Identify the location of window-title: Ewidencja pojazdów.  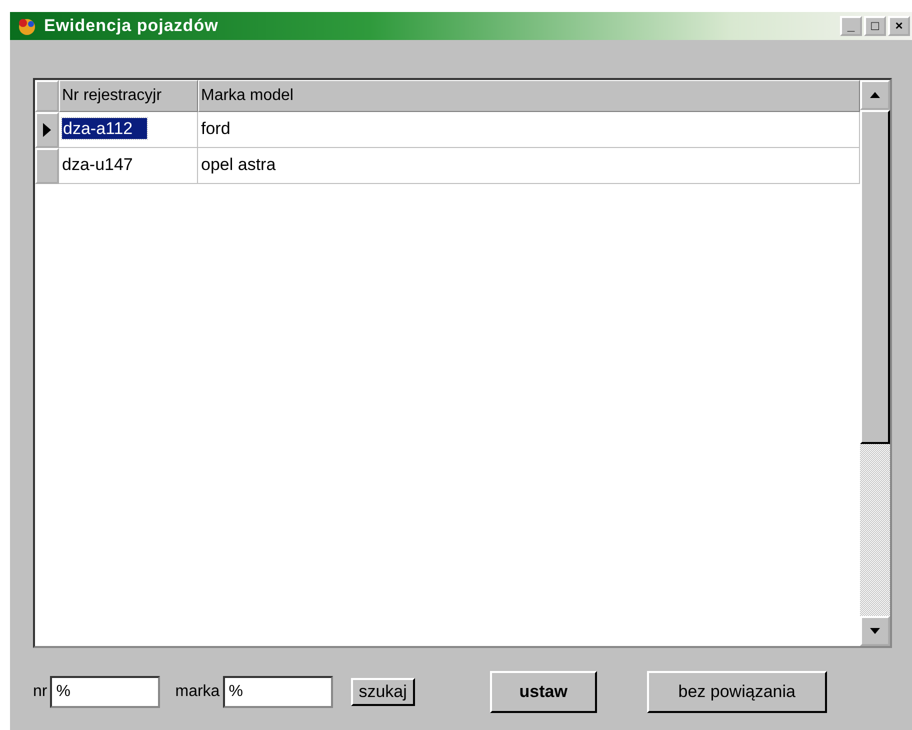
(132, 26).